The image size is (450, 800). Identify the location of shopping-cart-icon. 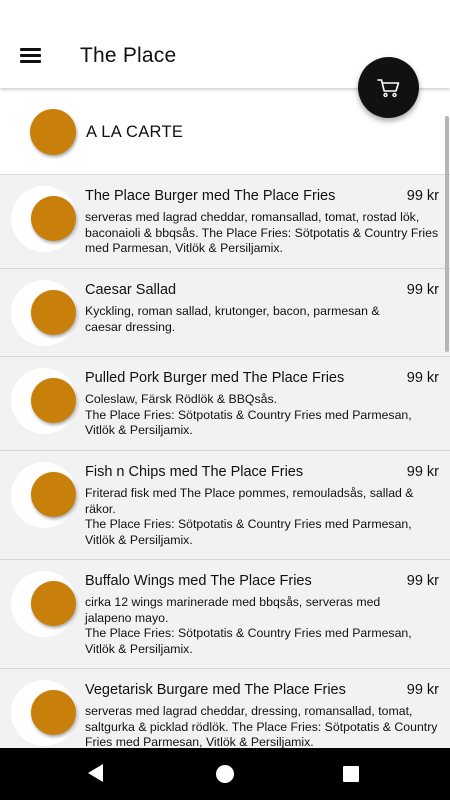
(387, 87).